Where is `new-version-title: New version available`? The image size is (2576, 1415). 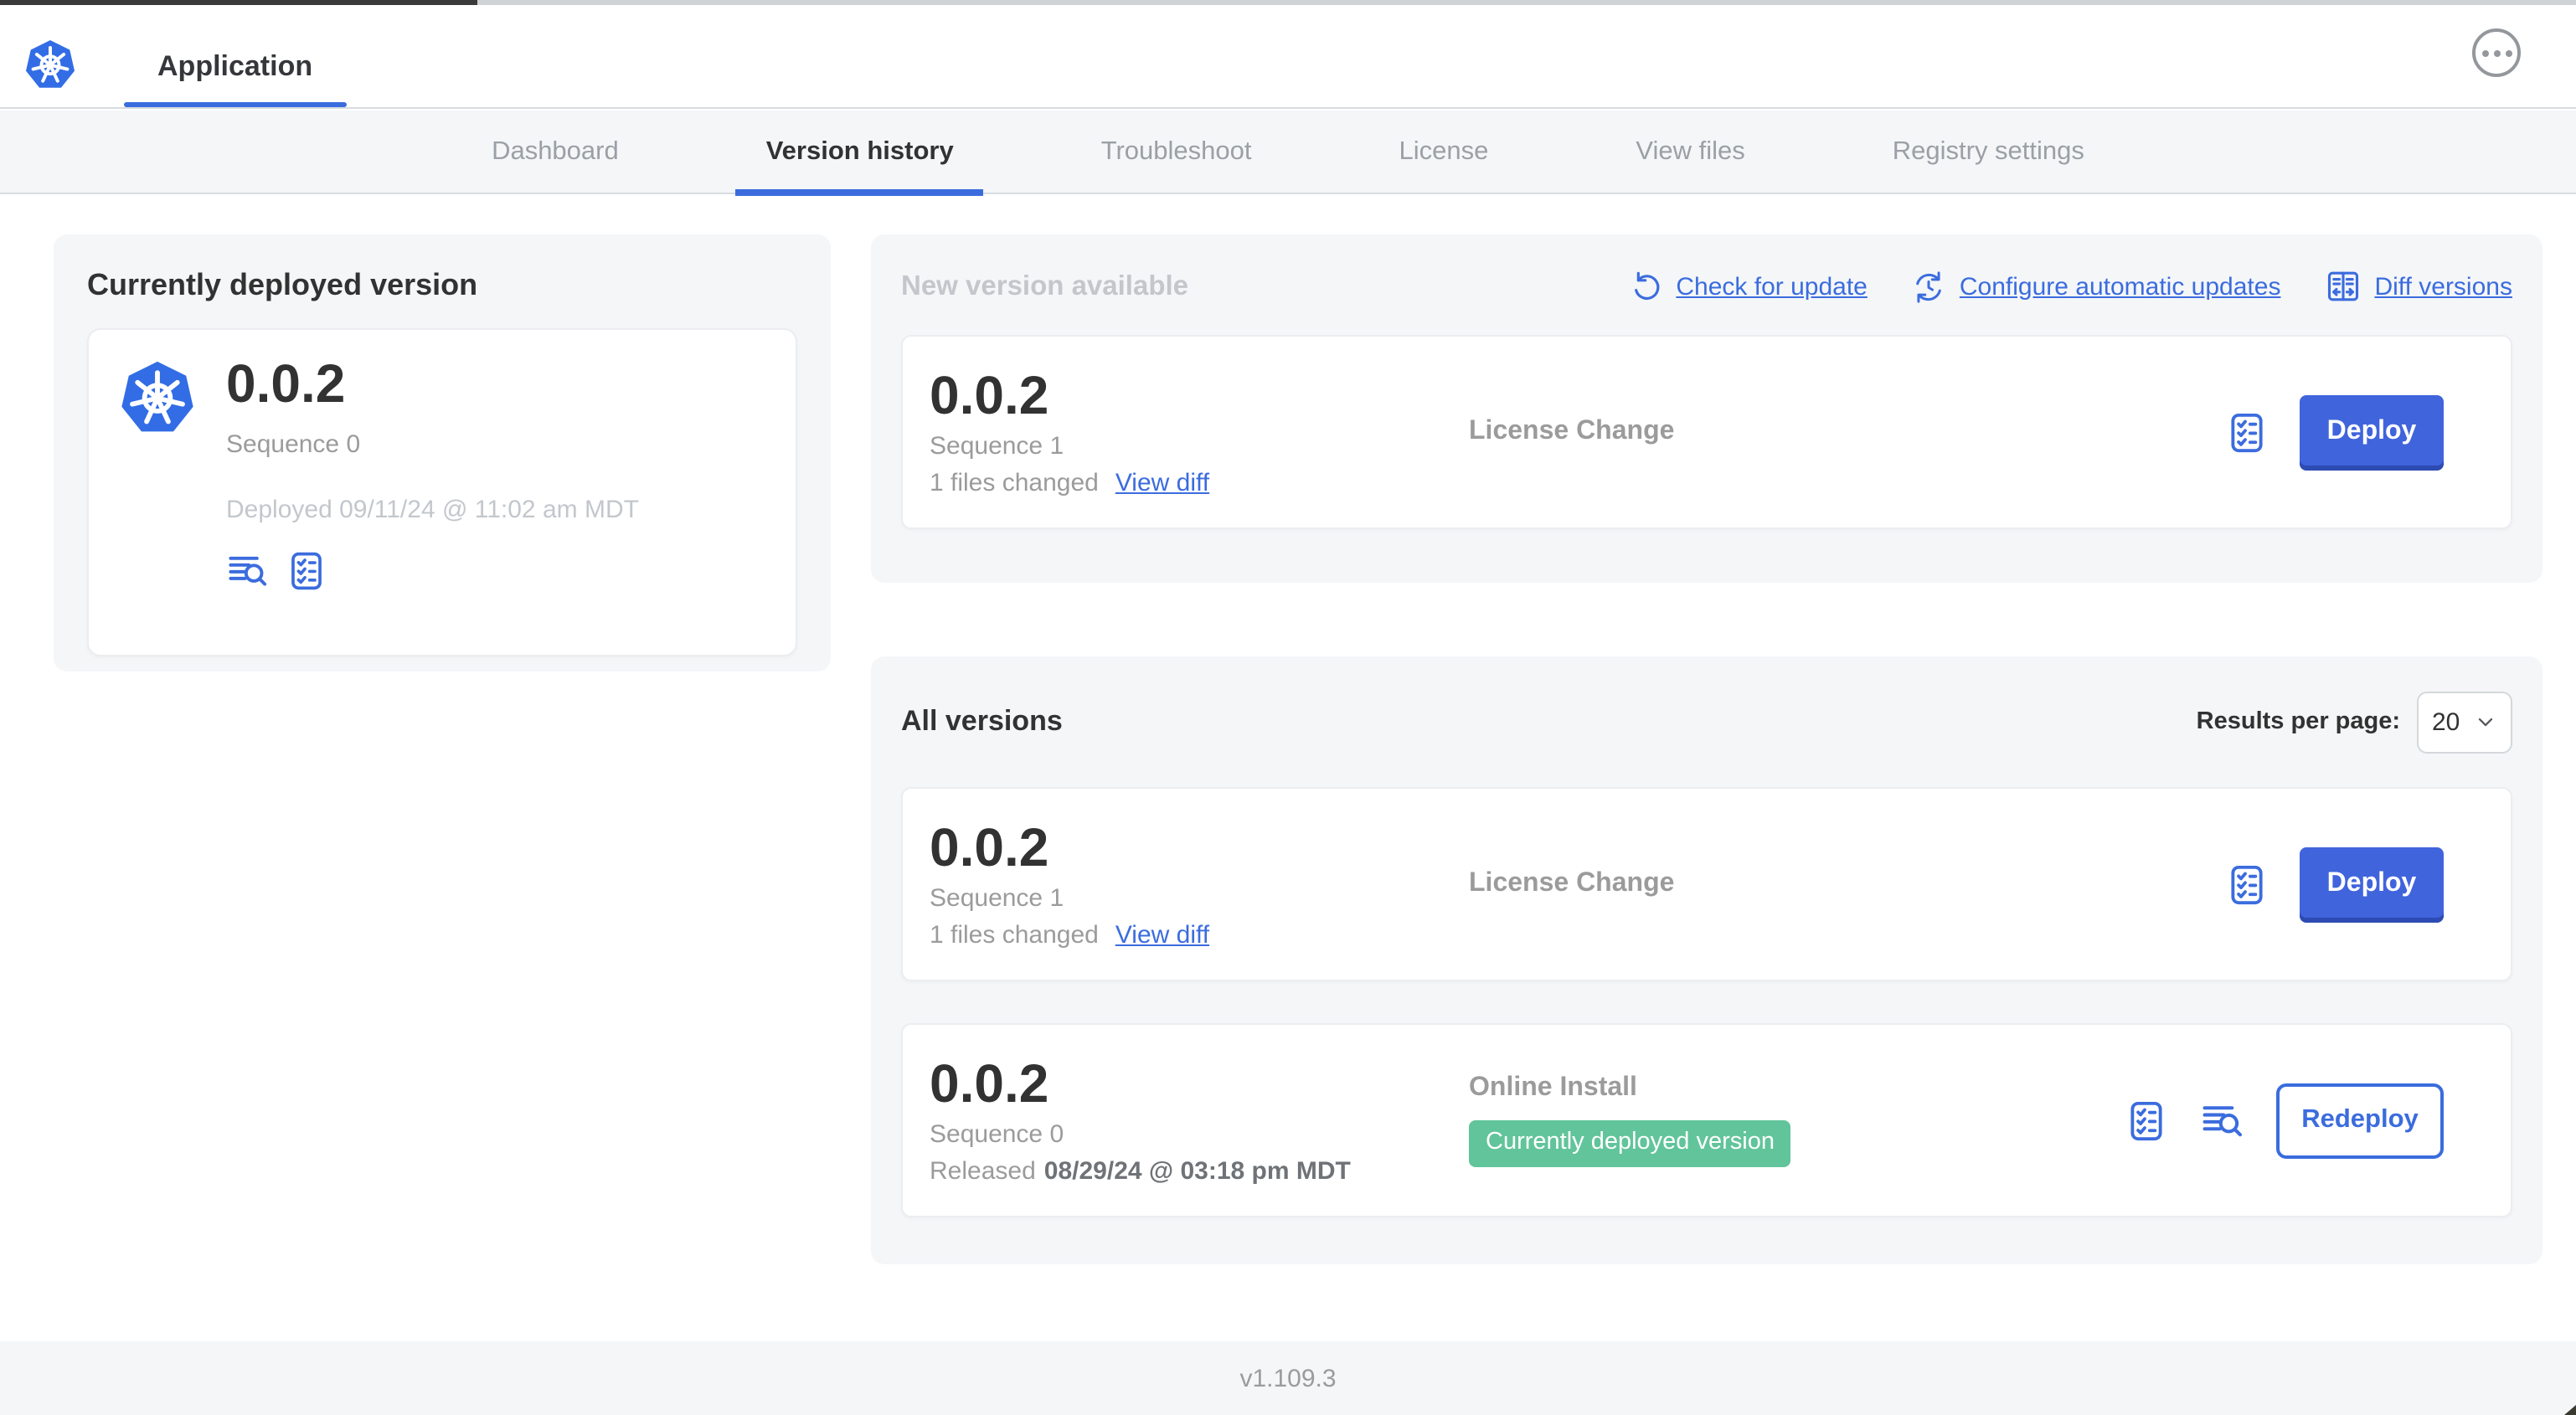
new-version-title: New version available is located at coordinates (1045, 285).